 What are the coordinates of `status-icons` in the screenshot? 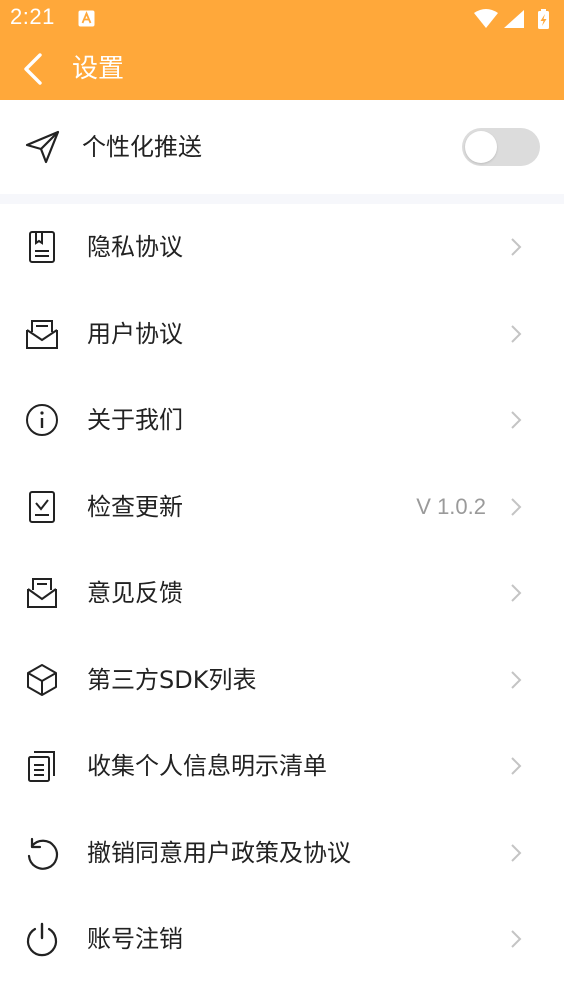 It's located at (513, 19).